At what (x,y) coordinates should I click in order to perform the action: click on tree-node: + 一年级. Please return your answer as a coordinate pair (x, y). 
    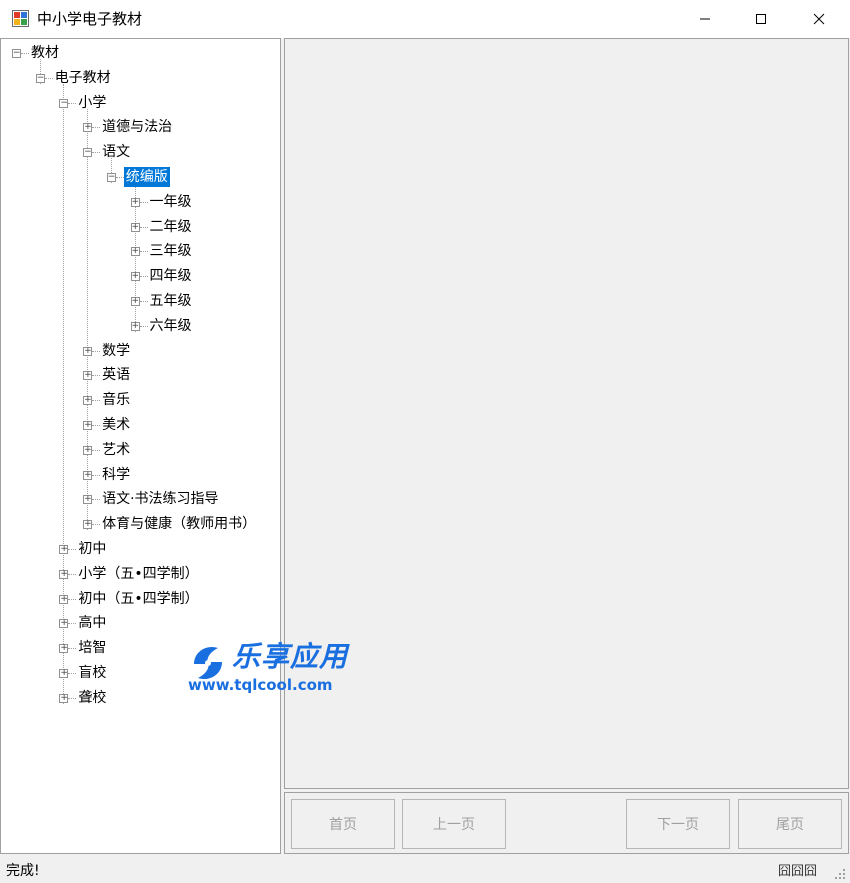
    Looking at the image, I should click on (140, 202).